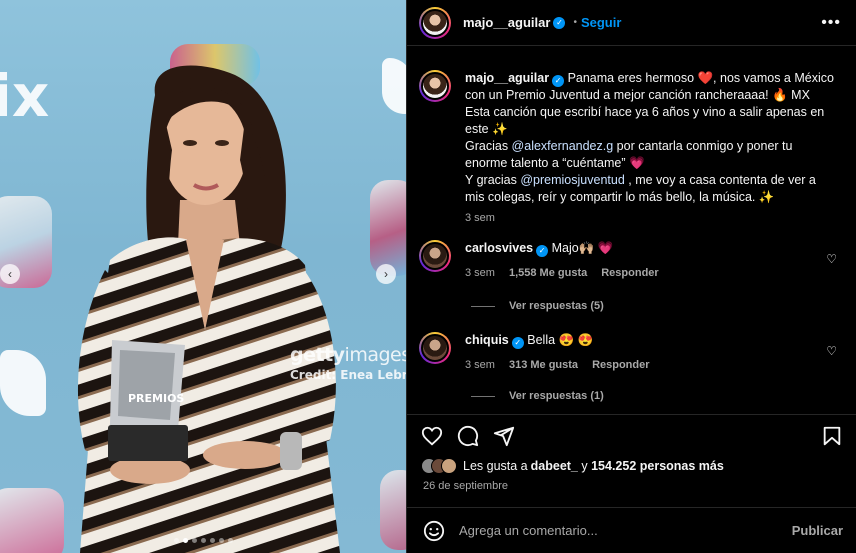 This screenshot has height=553, width=856. I want to click on chevron-left-icon: ‹, so click(10, 274).